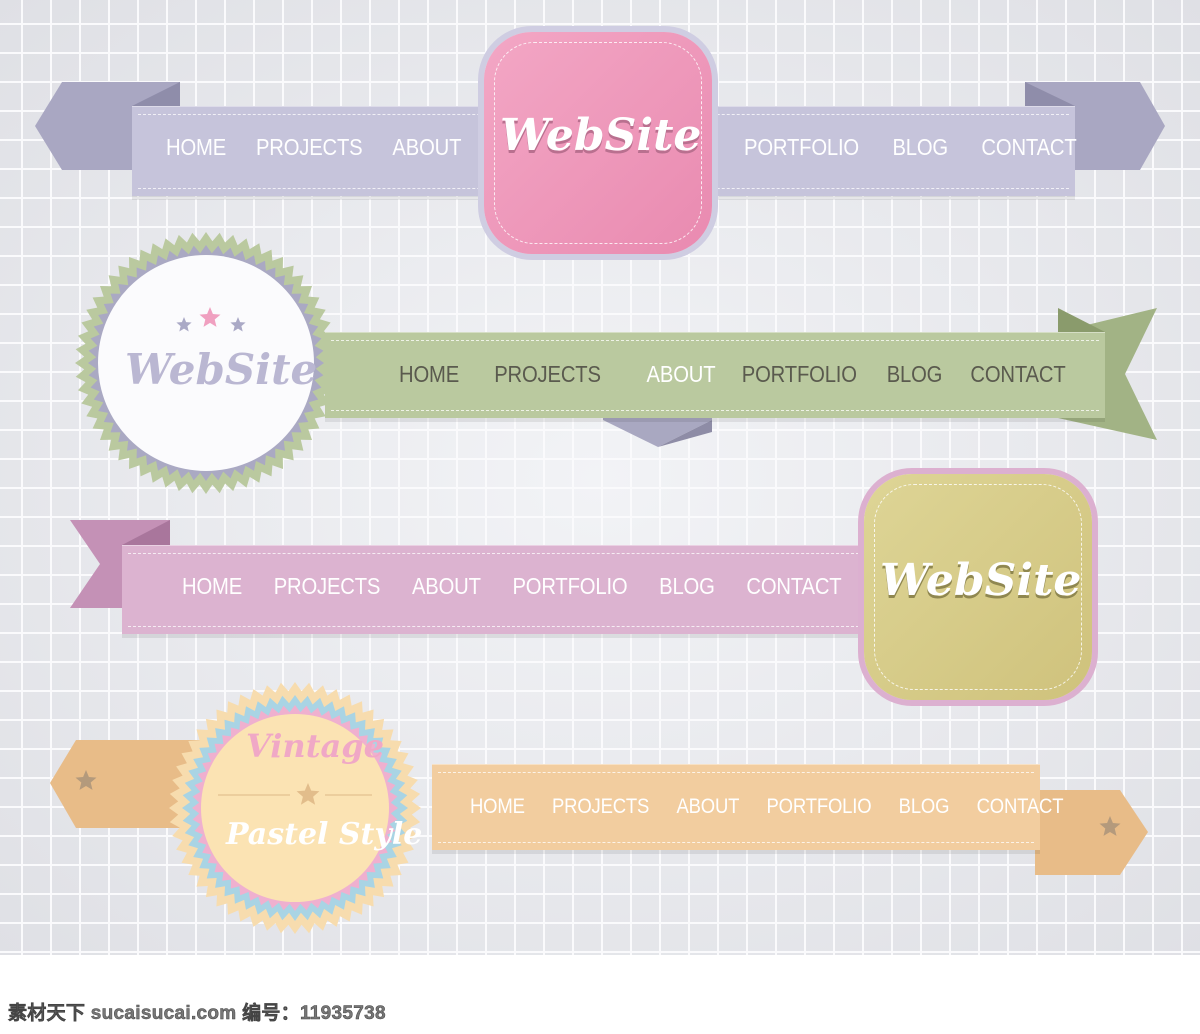 This screenshot has width=1200, height=1034. What do you see at coordinates (681, 374) in the screenshot?
I see `nav-item-about-active: ABOUT` at bounding box center [681, 374].